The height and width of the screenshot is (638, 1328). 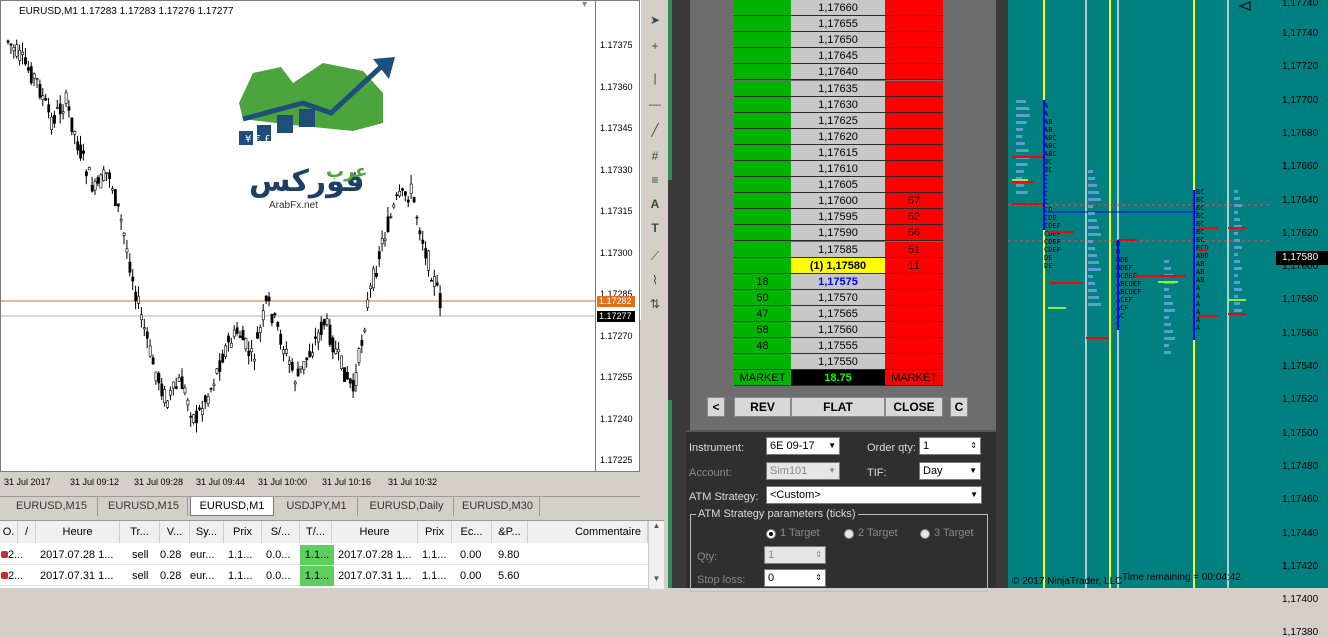 I want to click on price-cell: 1,17620, so click(x=838, y=136).